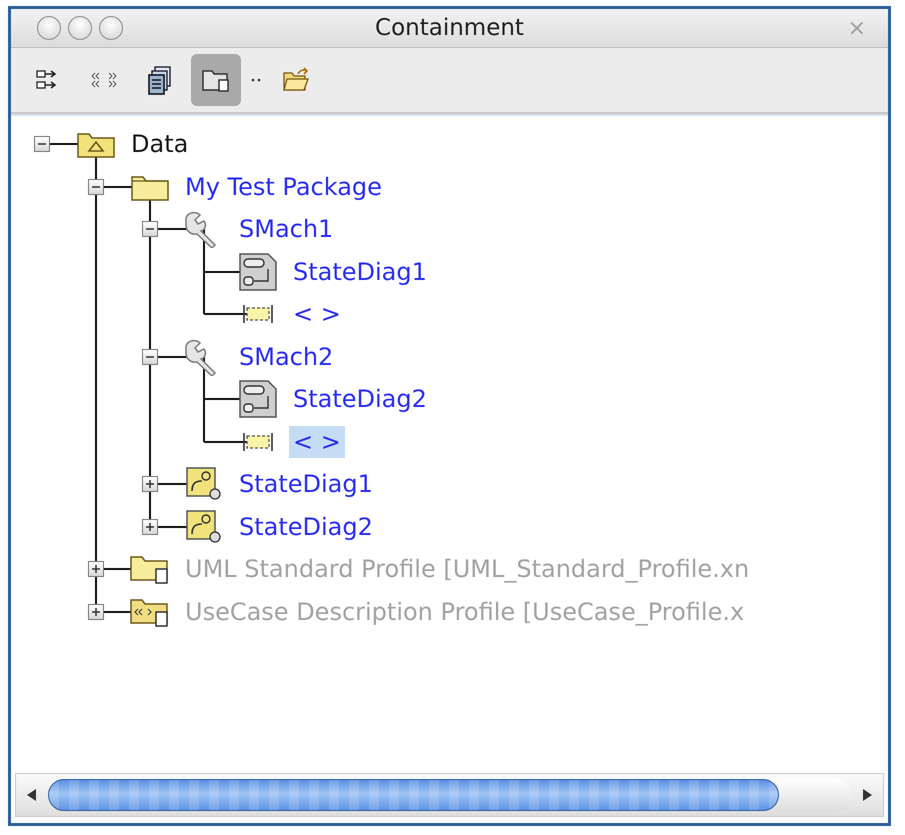 The image size is (905, 835). I want to click on open-folder-icon, so click(296, 80).